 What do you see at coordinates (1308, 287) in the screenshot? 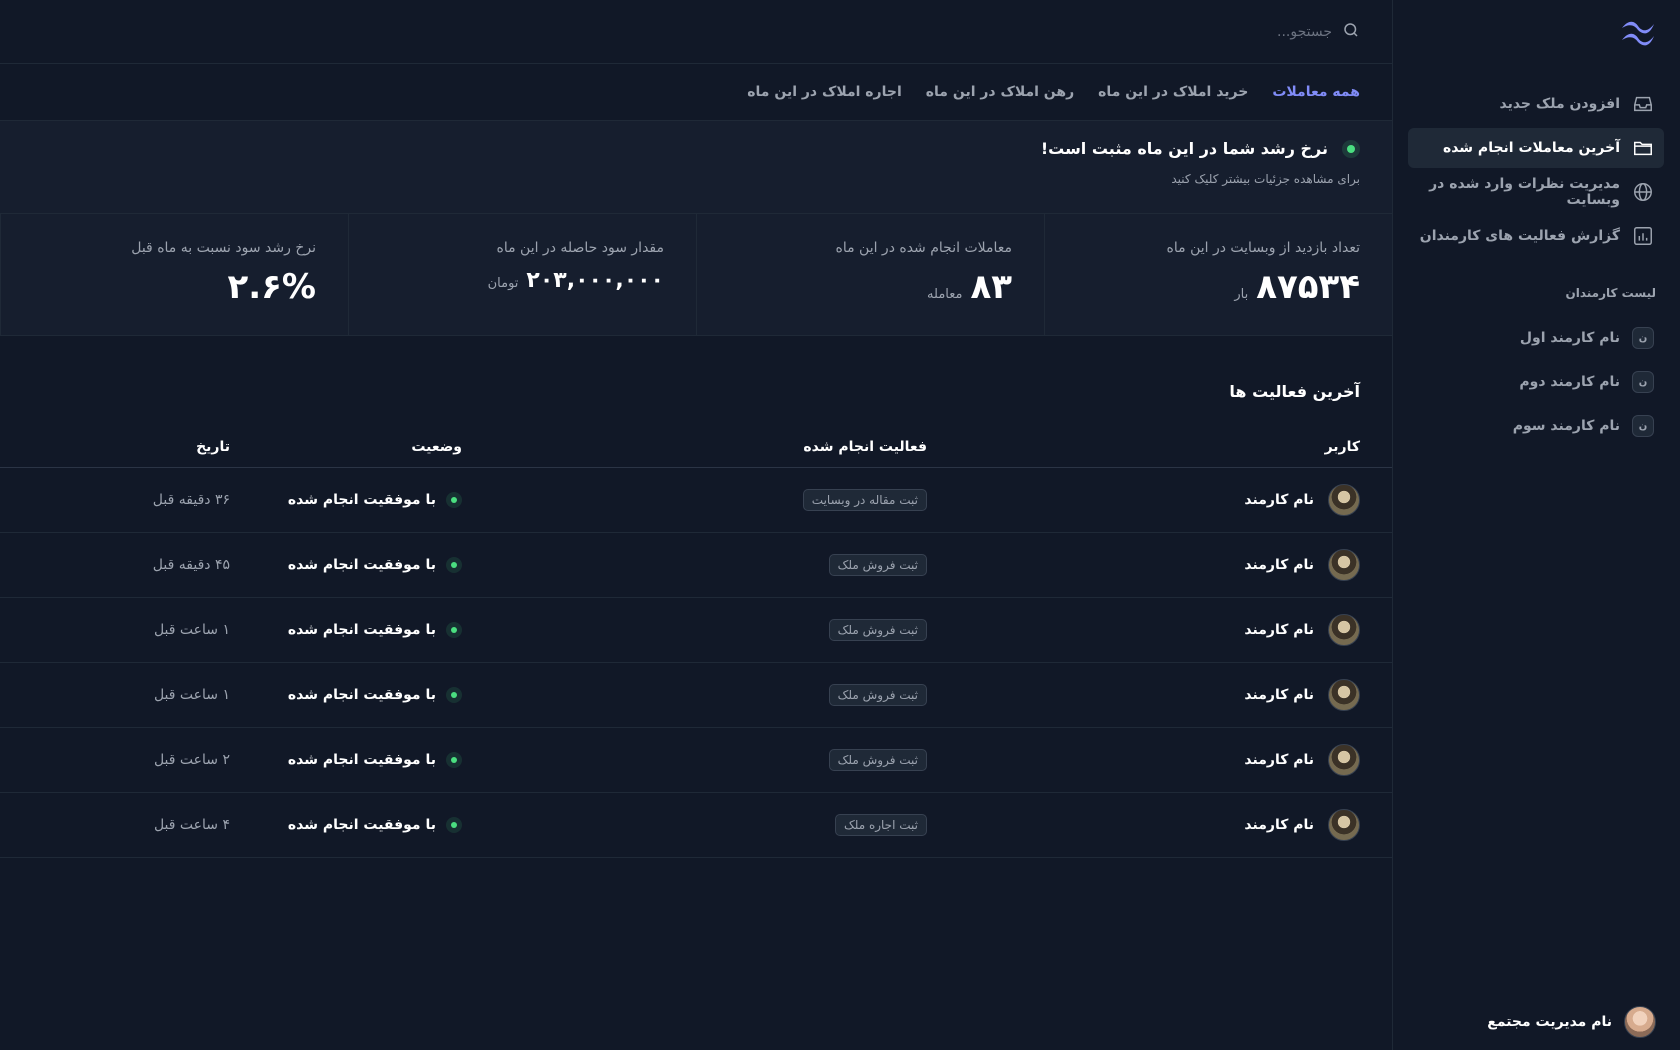
I see `stat-value: ۸۷۵۳۴` at bounding box center [1308, 287].